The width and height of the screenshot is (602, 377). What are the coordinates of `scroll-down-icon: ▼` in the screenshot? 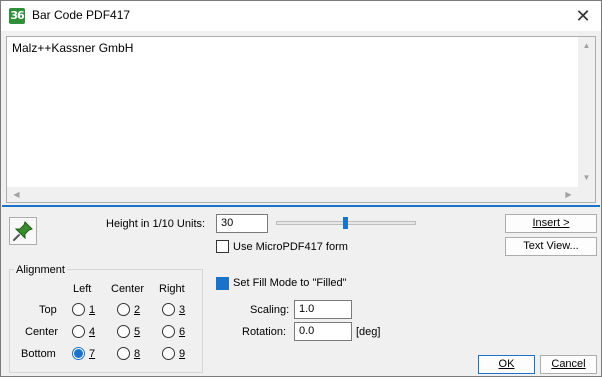 It's located at (586, 178).